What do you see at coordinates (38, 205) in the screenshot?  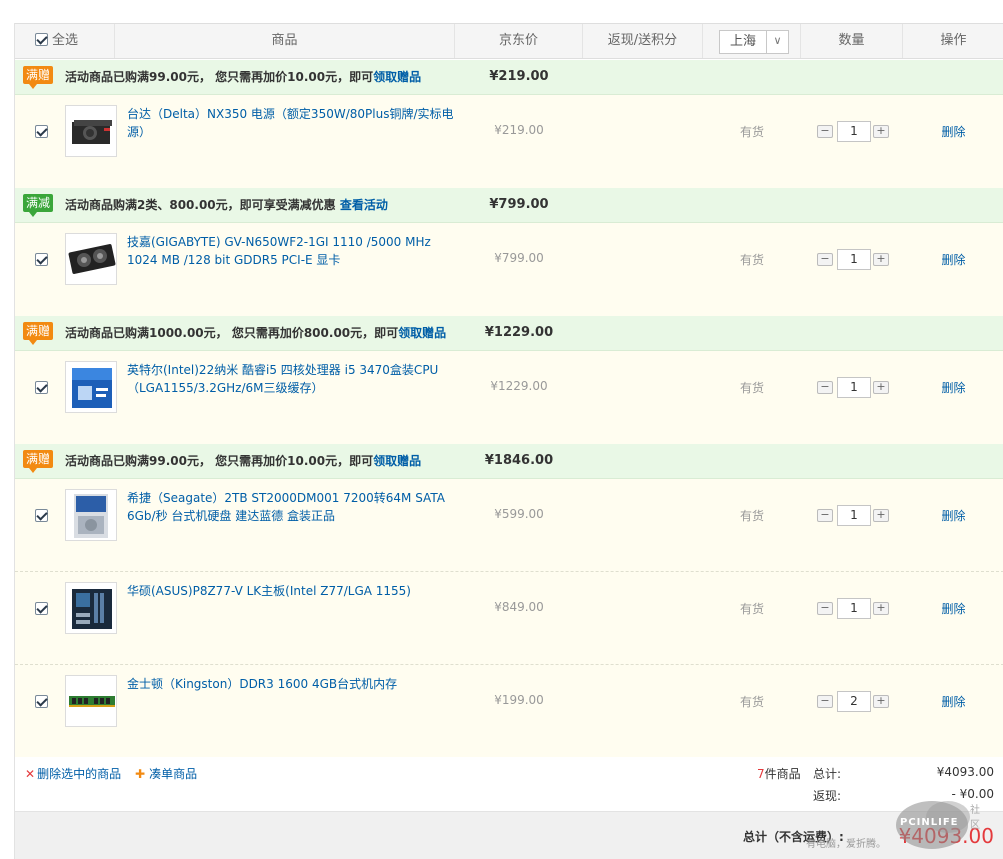 I see `promo-tag-discount: 满减` at bounding box center [38, 205].